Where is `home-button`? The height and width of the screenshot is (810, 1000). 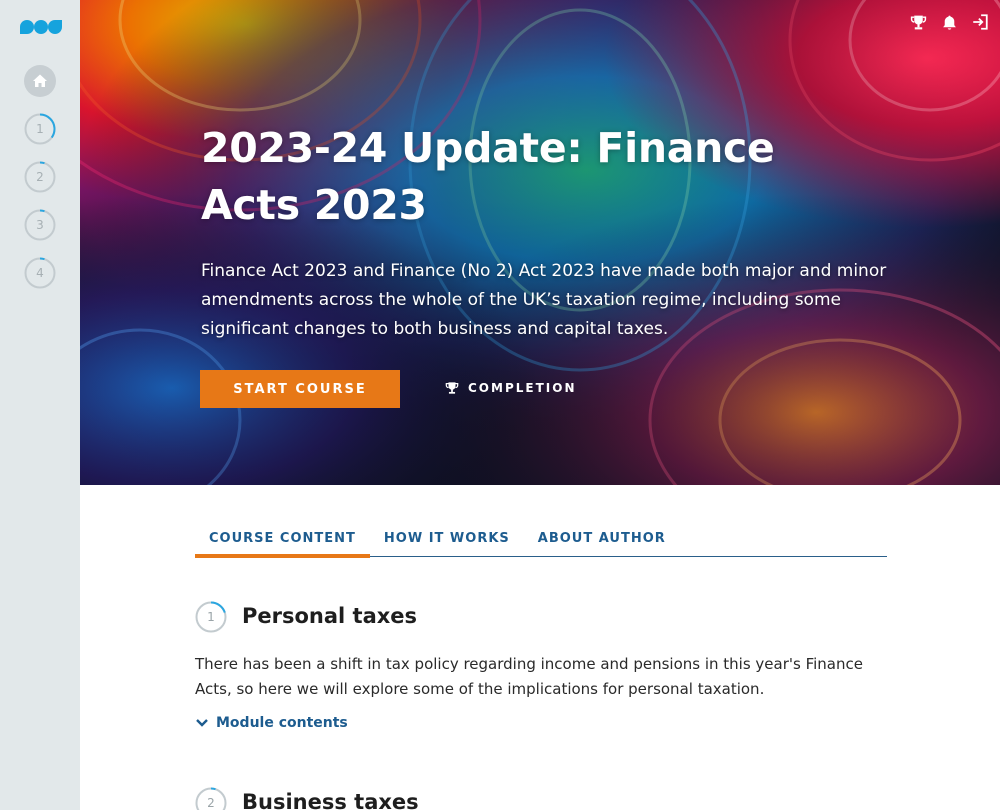 home-button is located at coordinates (40, 81).